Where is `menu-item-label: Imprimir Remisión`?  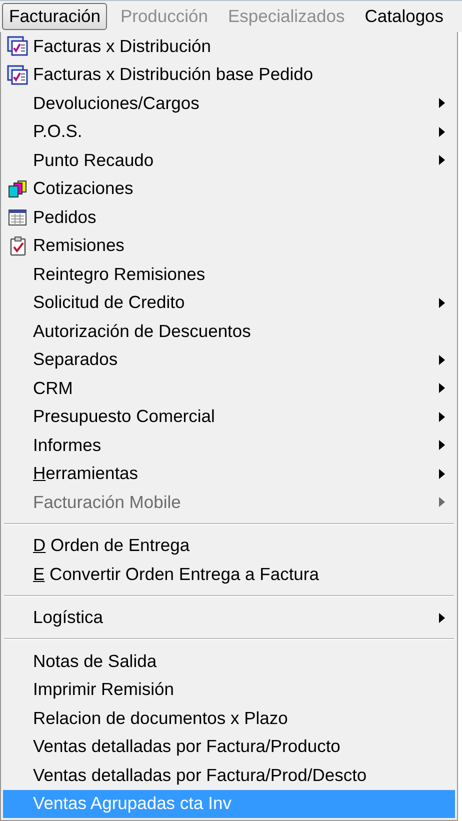 menu-item-label: Imprimir Remisión is located at coordinates (104, 689).